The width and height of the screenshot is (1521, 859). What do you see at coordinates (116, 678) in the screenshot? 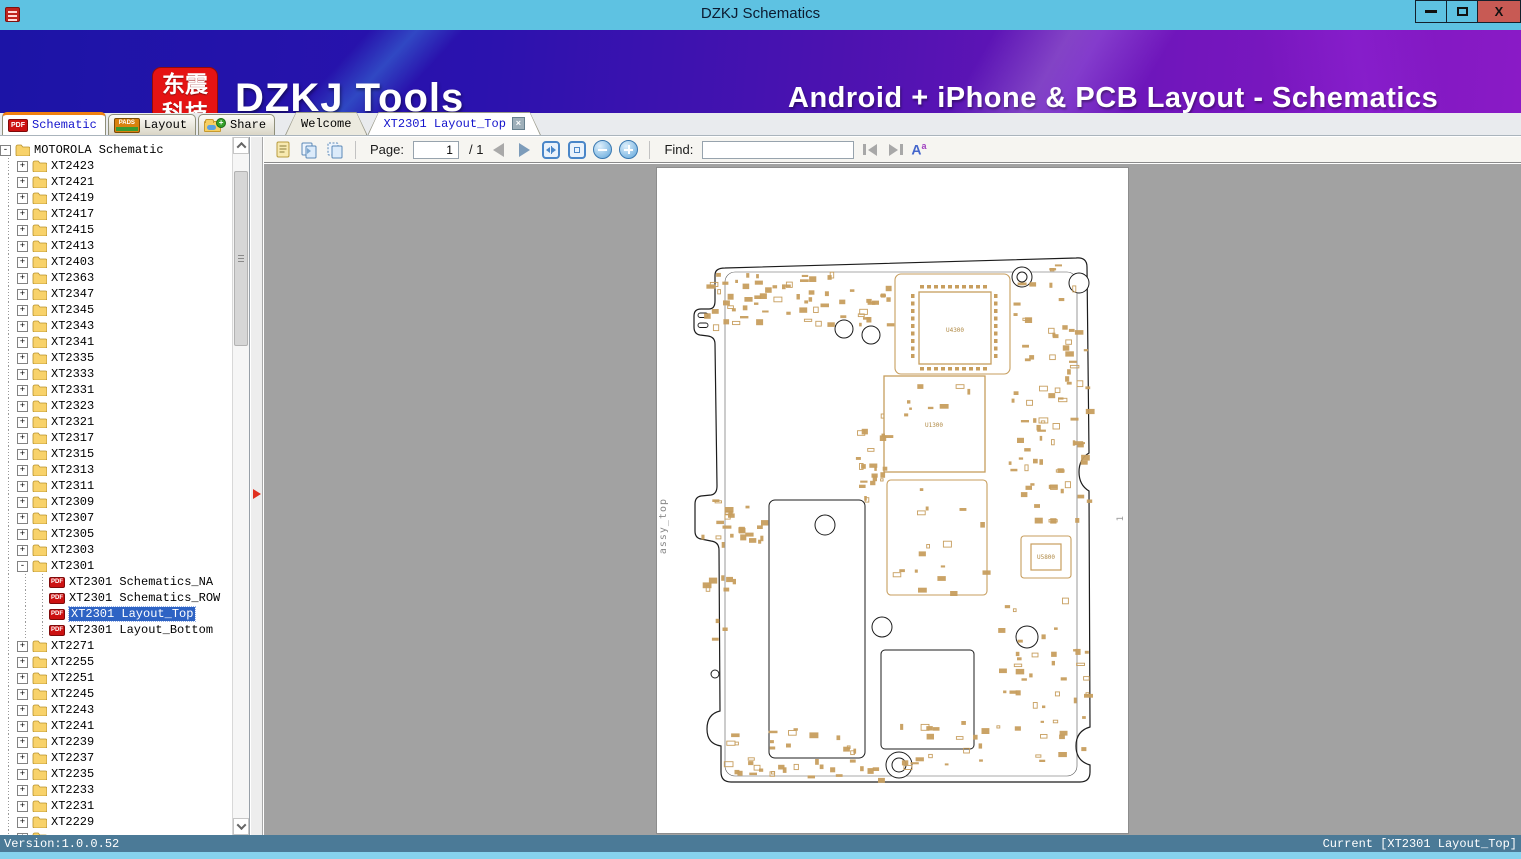
I see `tree-item-xt2251: + XT2251` at bounding box center [116, 678].